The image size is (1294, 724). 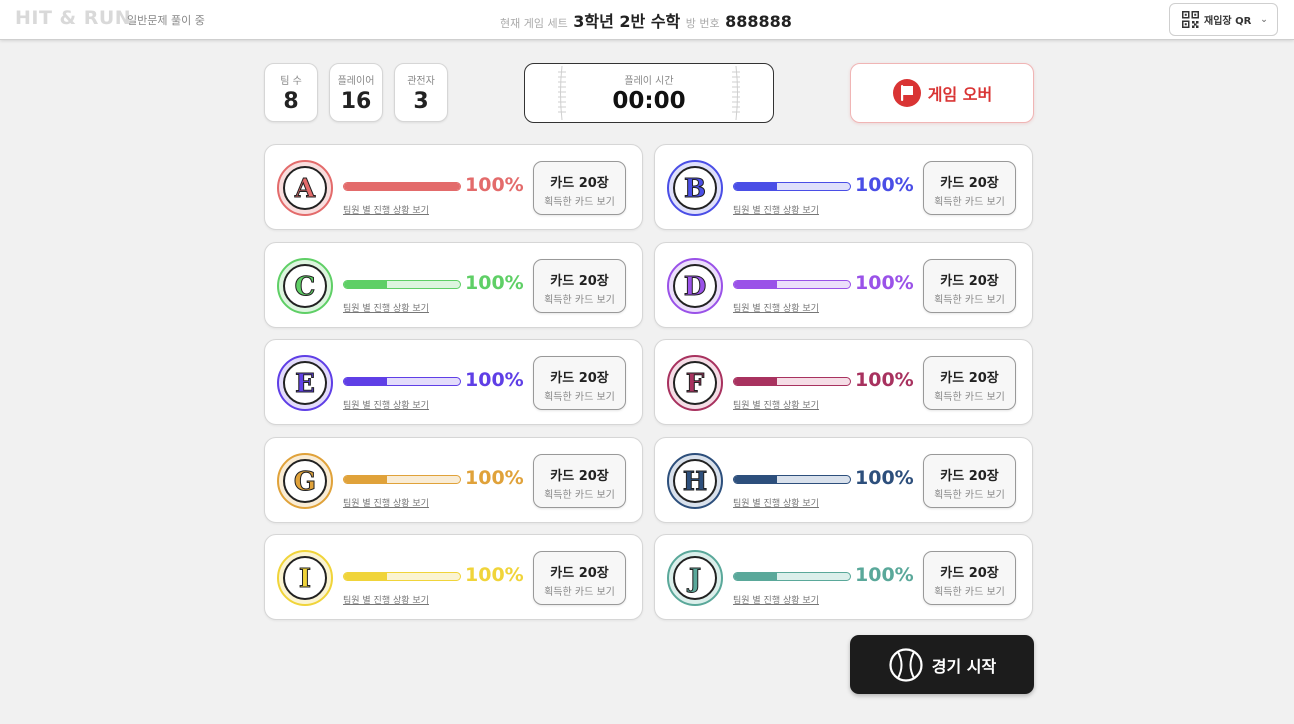 I want to click on team-logo-icon: A, so click(x=305, y=188).